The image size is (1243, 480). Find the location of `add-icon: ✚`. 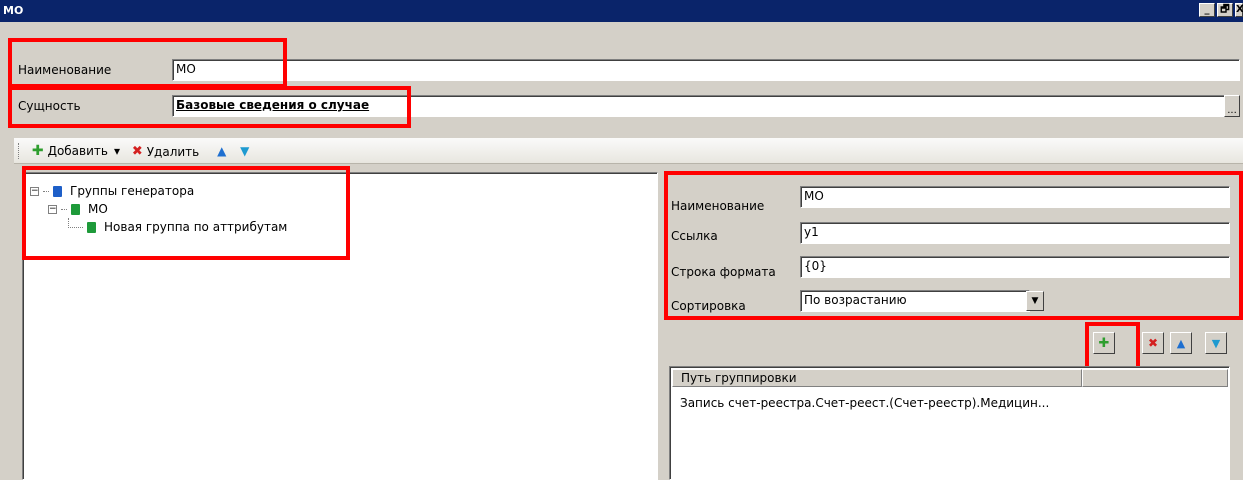

add-icon: ✚ is located at coordinates (37, 151).